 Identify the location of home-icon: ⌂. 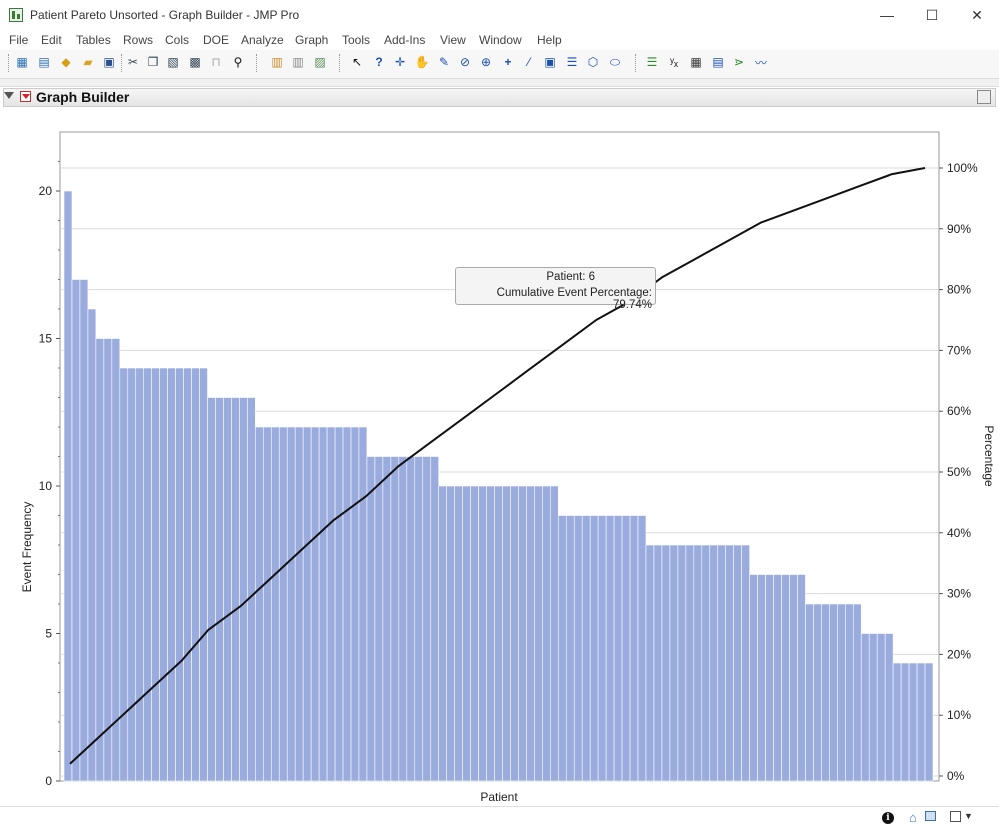
(913, 817).